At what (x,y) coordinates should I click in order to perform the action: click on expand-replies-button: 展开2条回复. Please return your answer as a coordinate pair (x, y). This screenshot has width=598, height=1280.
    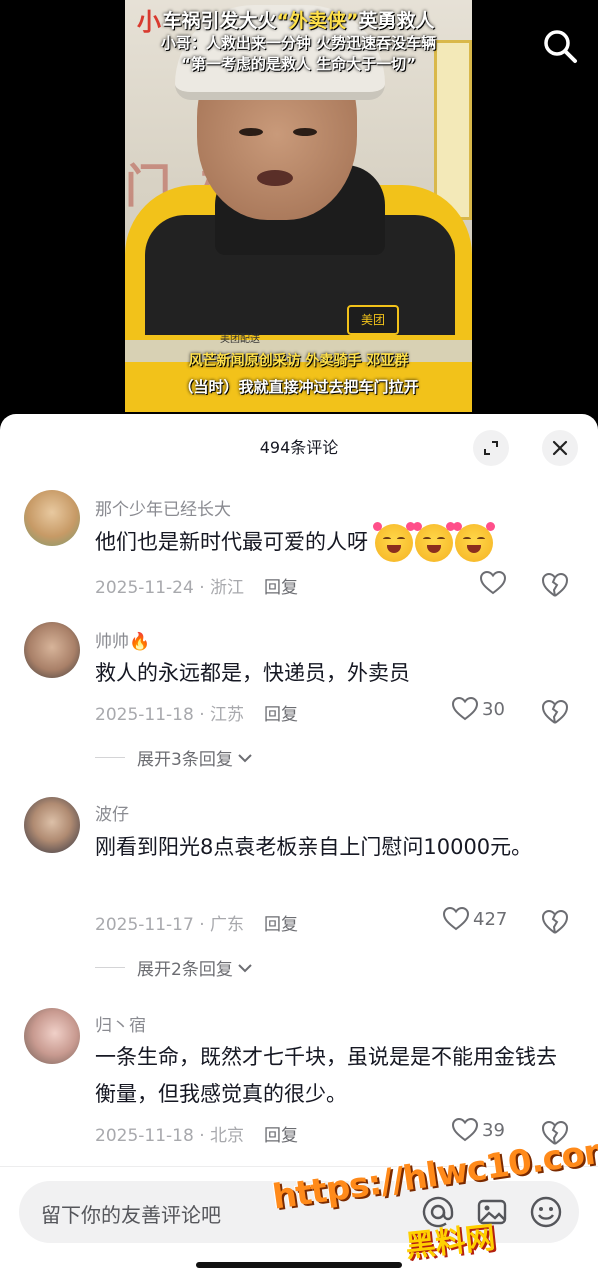
    Looking at the image, I should click on (174, 967).